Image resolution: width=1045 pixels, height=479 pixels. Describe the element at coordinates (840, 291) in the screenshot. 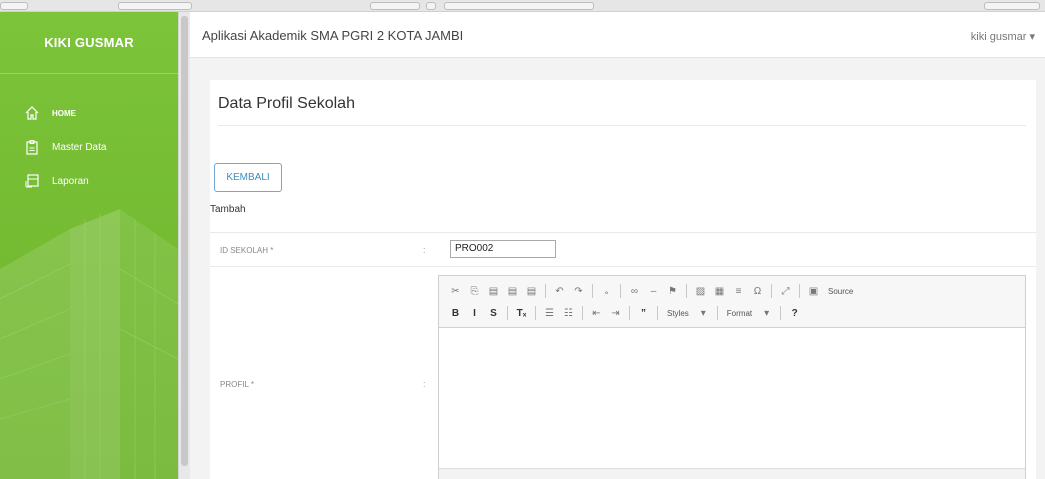

I see `source-label: Source` at that location.